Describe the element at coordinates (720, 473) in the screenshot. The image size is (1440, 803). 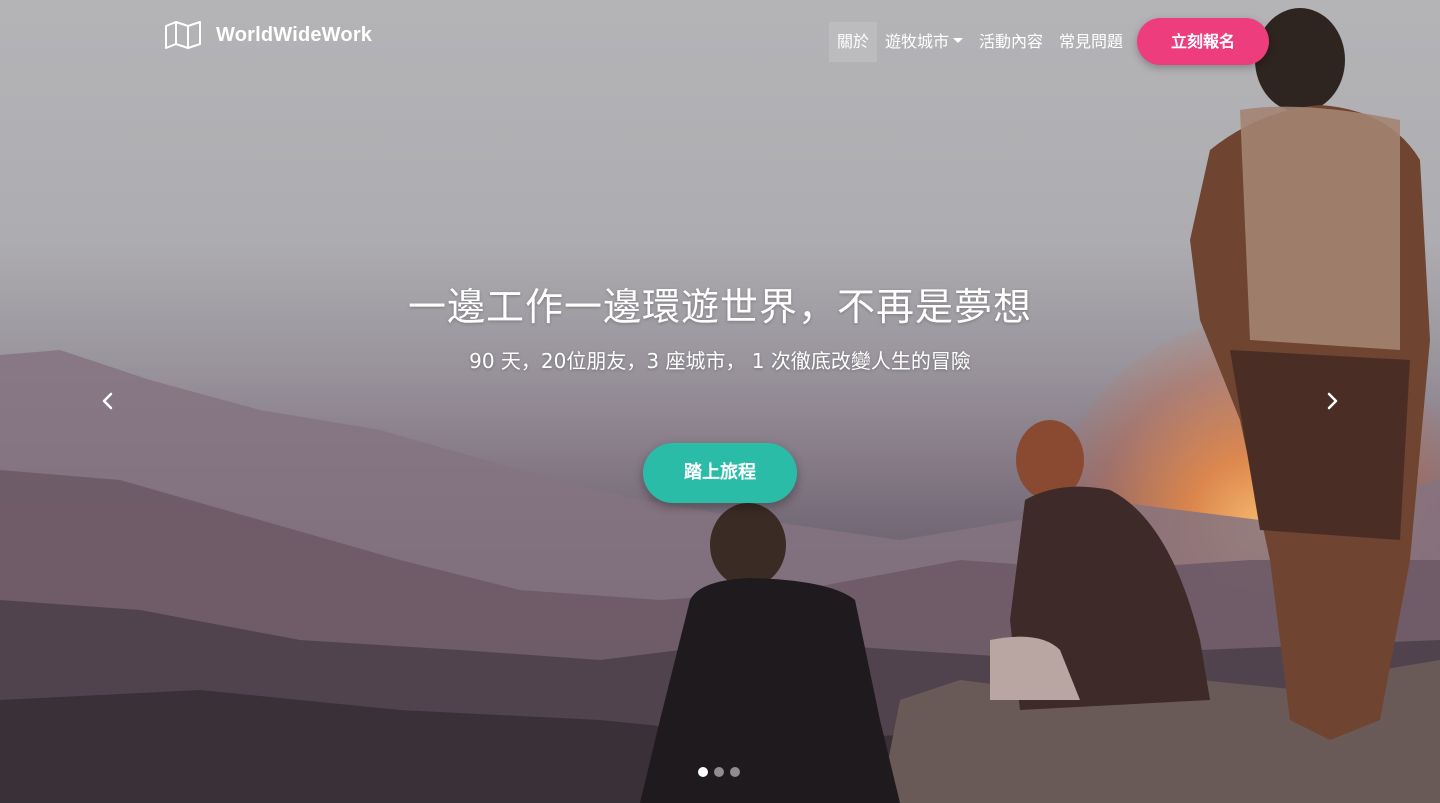
I see `start-journey-button: 踏上旅程` at that location.